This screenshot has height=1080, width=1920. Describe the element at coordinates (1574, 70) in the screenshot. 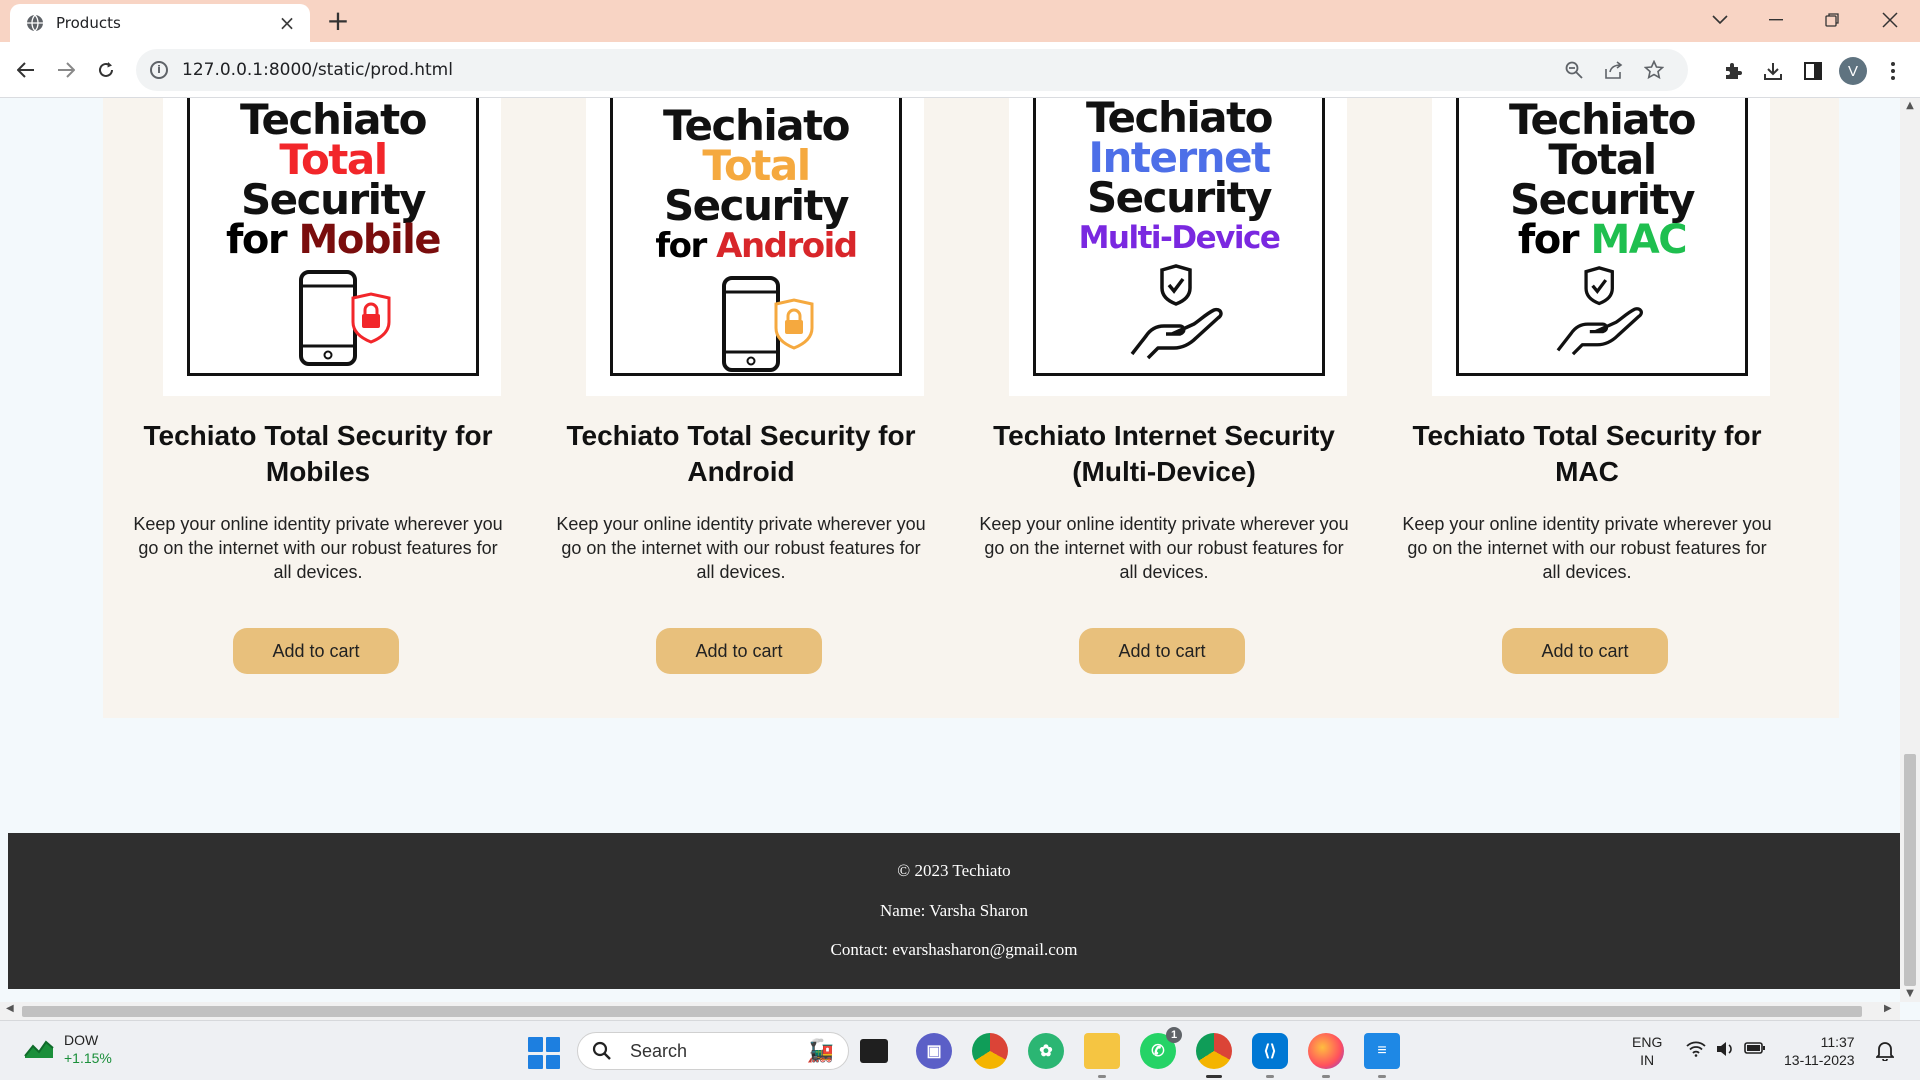

I see `zoom-icon` at that location.